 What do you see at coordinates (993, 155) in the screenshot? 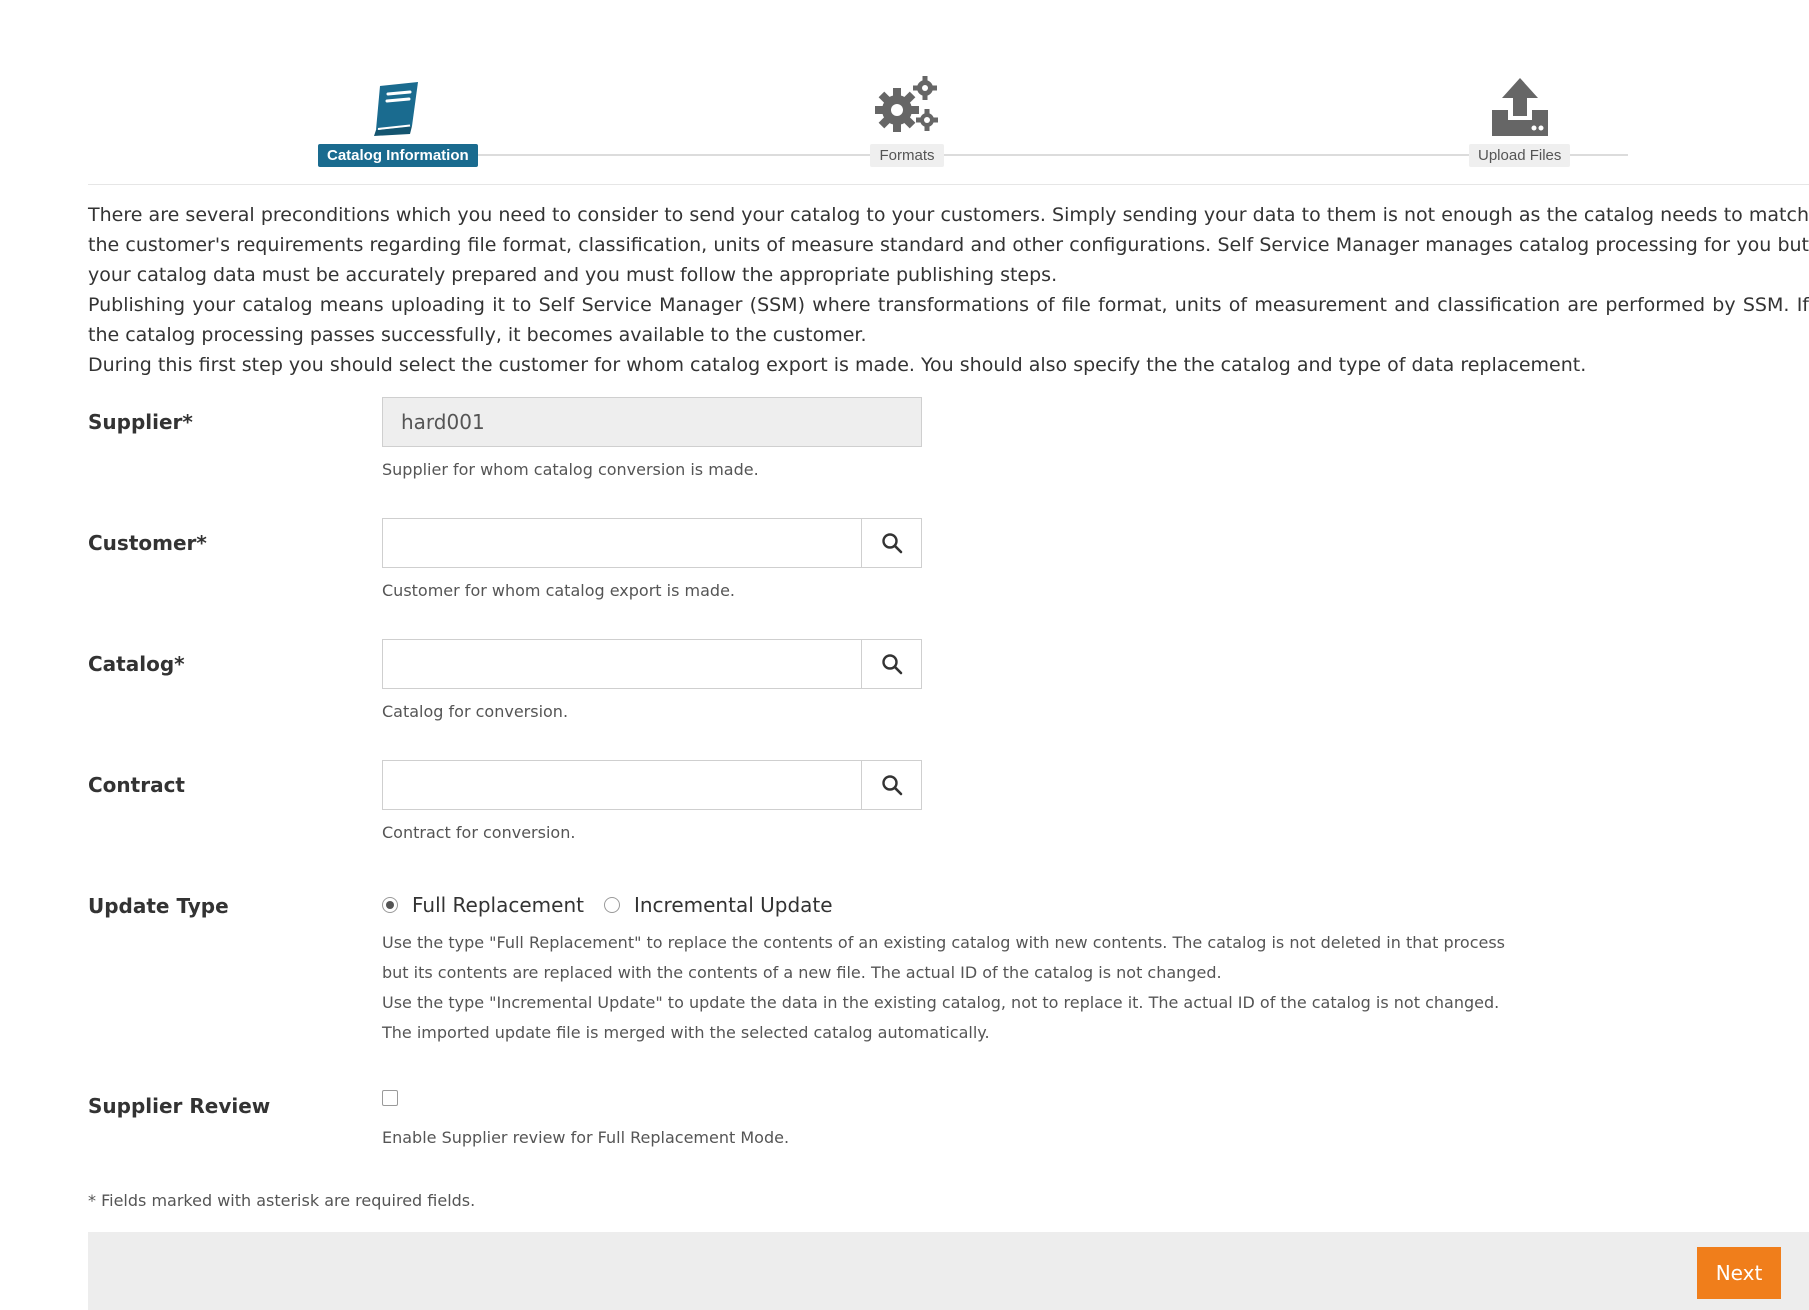
I see `stepper-connector-line` at bounding box center [993, 155].